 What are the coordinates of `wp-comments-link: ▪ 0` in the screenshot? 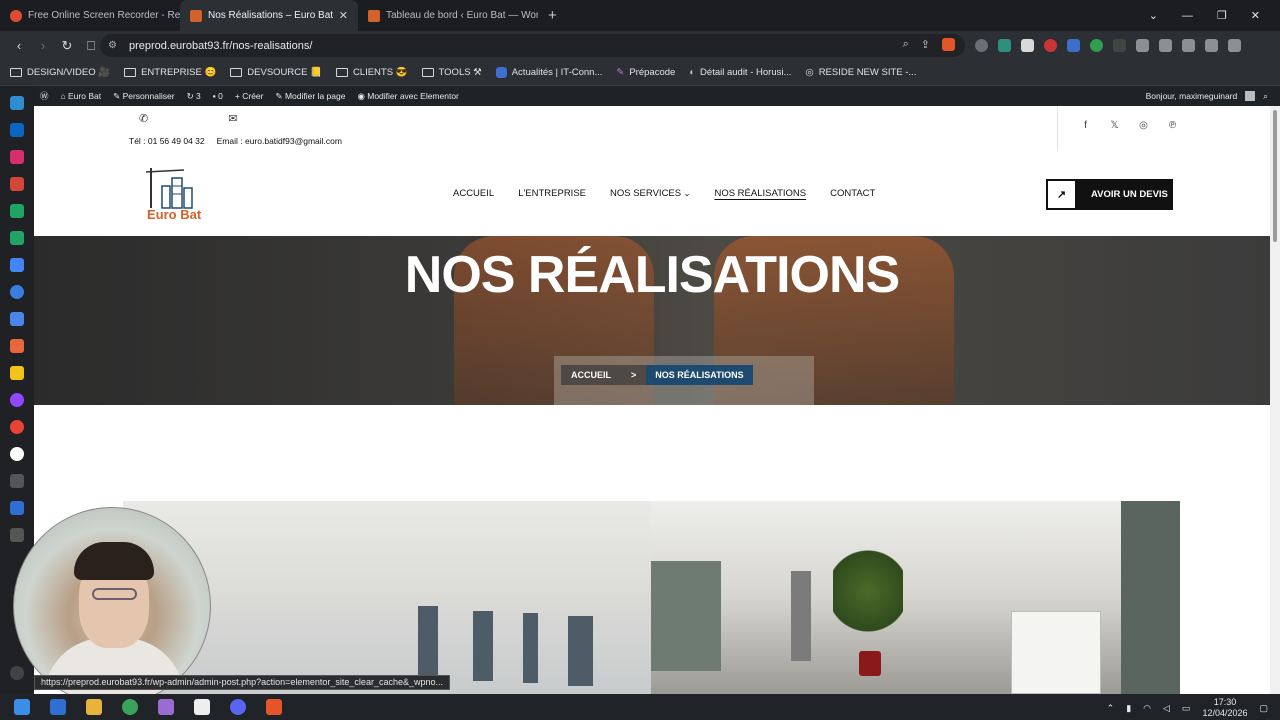 It's located at (218, 96).